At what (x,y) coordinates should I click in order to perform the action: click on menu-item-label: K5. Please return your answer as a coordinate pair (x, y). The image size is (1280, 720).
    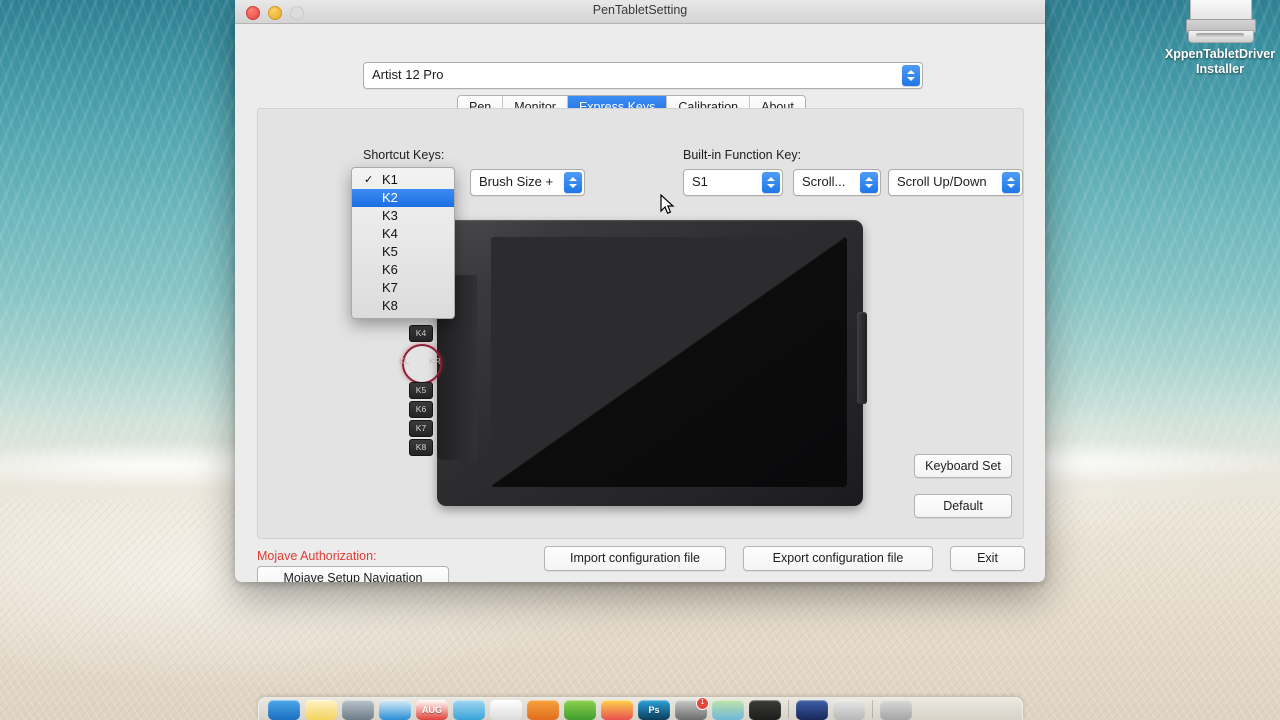
    Looking at the image, I should click on (390, 251).